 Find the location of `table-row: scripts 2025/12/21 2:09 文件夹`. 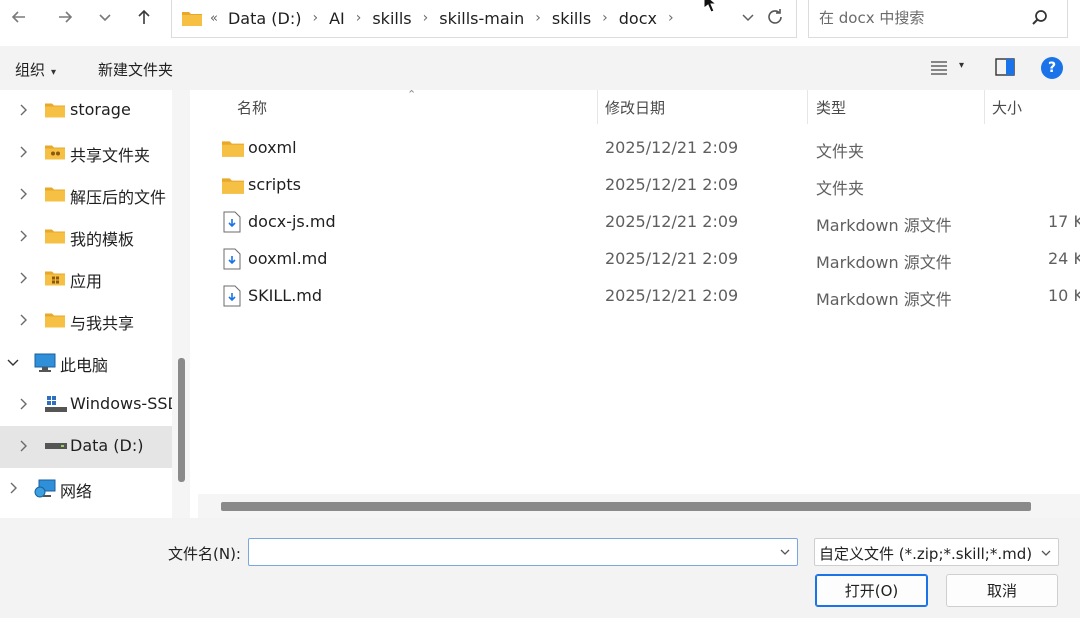

table-row: scripts 2025/12/21 2:09 文件夹 is located at coordinates (639, 185).